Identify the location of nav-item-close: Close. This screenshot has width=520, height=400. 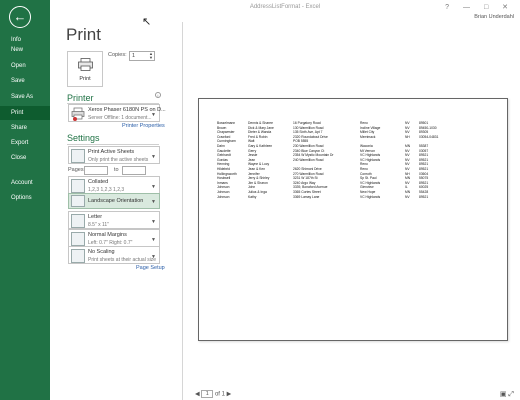
(25, 158).